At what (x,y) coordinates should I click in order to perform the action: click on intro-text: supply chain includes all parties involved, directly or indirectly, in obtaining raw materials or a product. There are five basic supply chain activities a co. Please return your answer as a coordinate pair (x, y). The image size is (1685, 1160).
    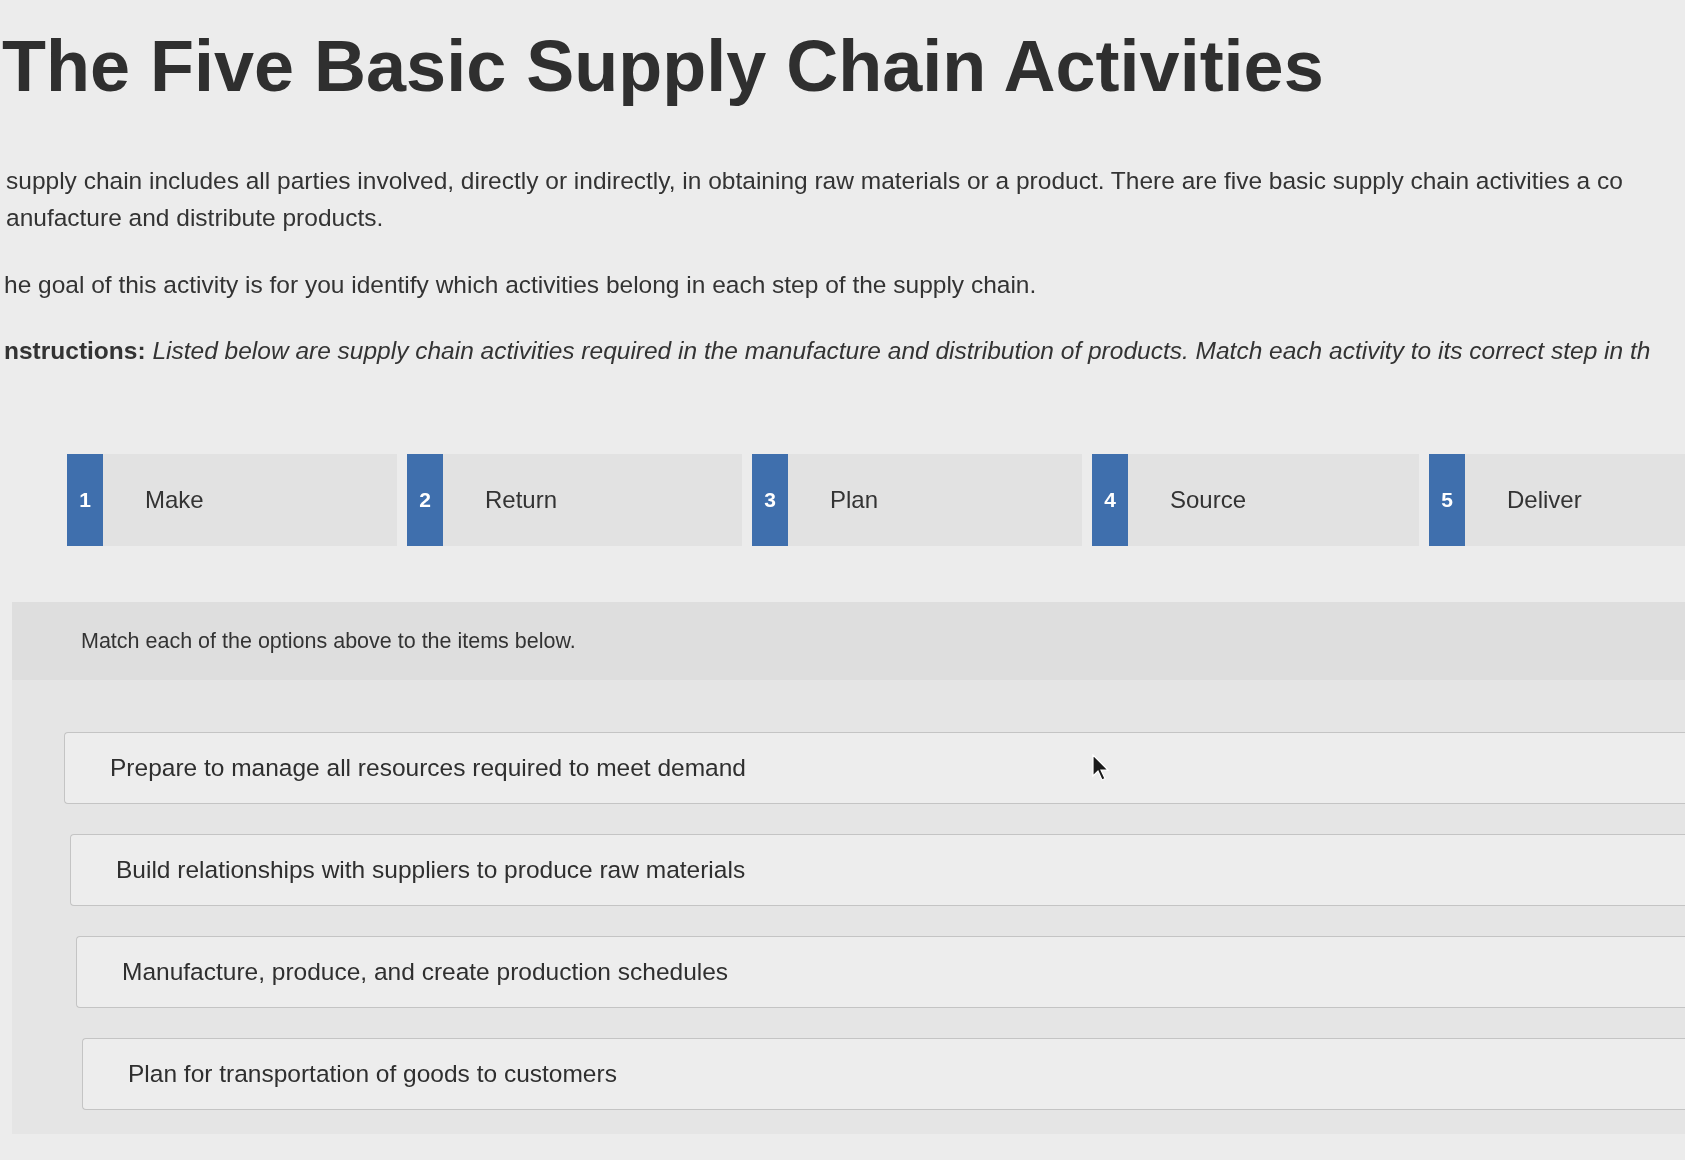
    Looking at the image, I should click on (814, 181).